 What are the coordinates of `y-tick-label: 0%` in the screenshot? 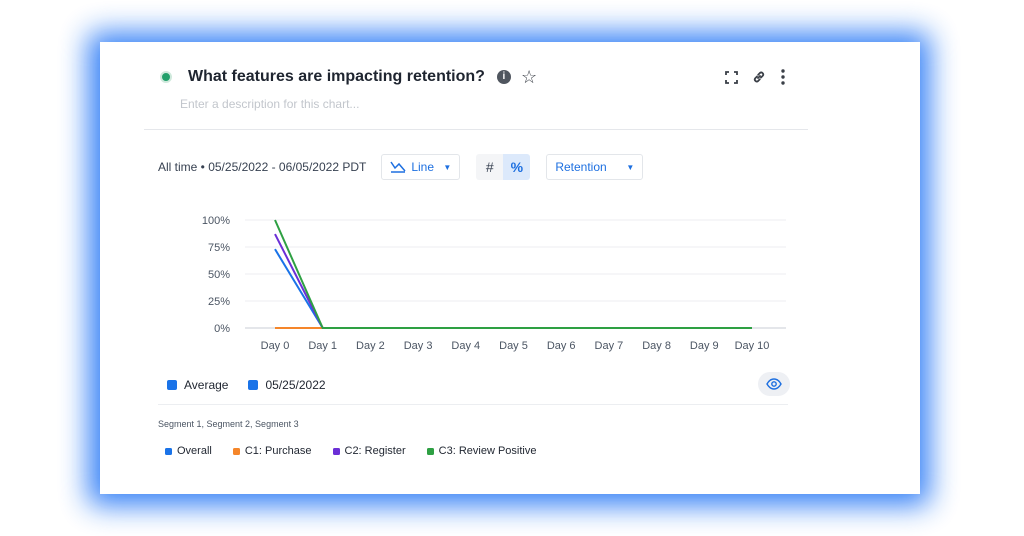 It's located at (222, 329).